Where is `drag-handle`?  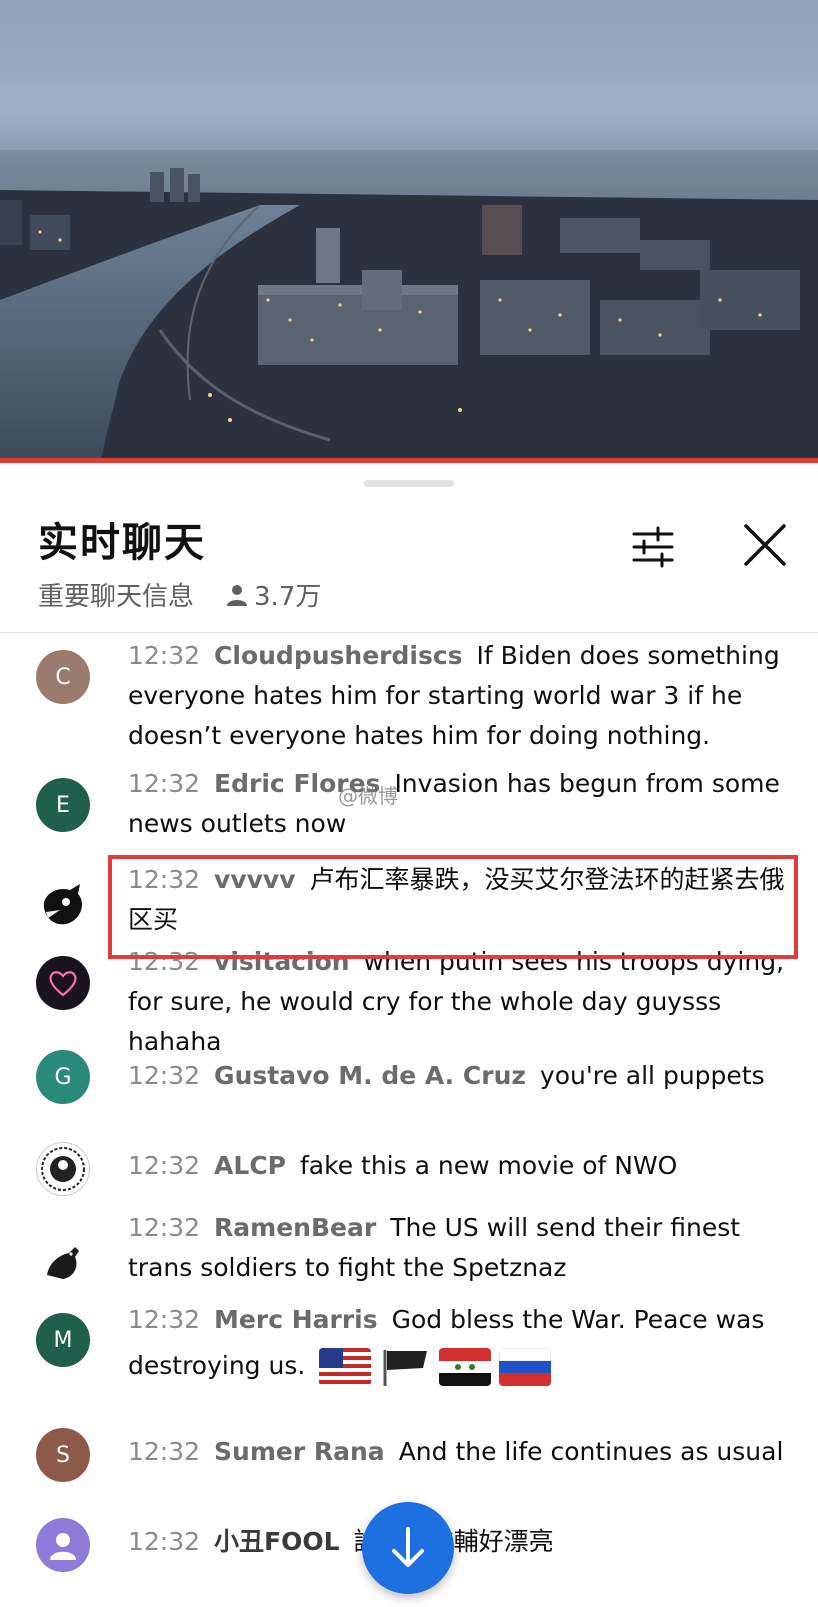
drag-handle is located at coordinates (409, 483).